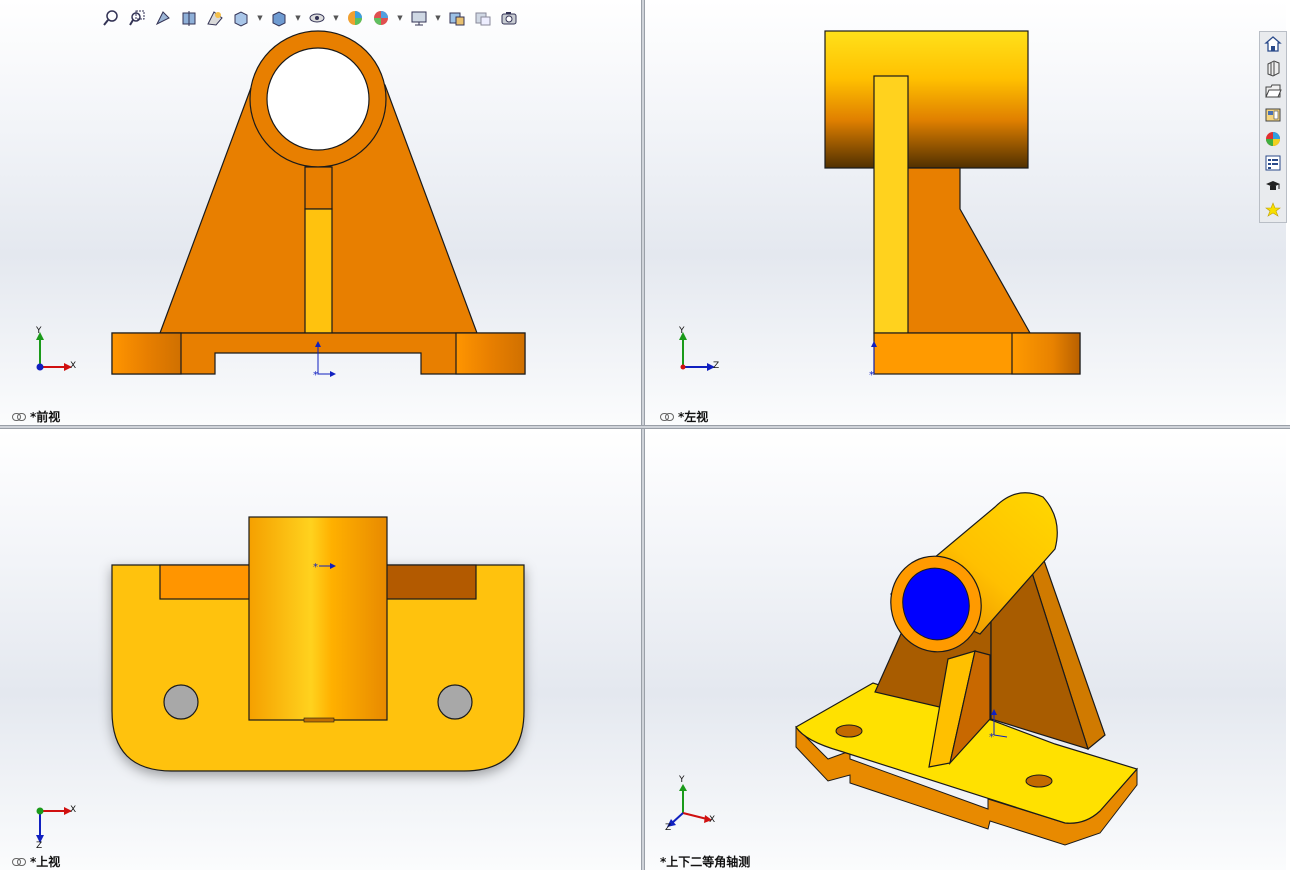 The width and height of the screenshot is (1290, 870). Describe the element at coordinates (880, 205) in the screenshot. I see `left-view-model: *` at that location.